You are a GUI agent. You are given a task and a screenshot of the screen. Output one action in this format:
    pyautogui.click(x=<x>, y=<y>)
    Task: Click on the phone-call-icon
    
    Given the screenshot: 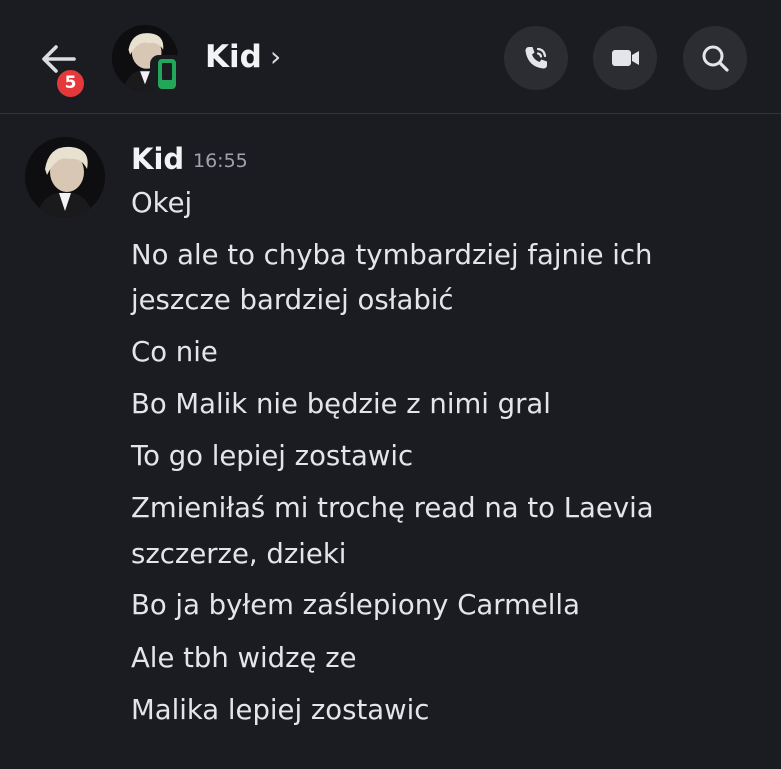 What is the action you would take?
    pyautogui.click(x=536, y=58)
    